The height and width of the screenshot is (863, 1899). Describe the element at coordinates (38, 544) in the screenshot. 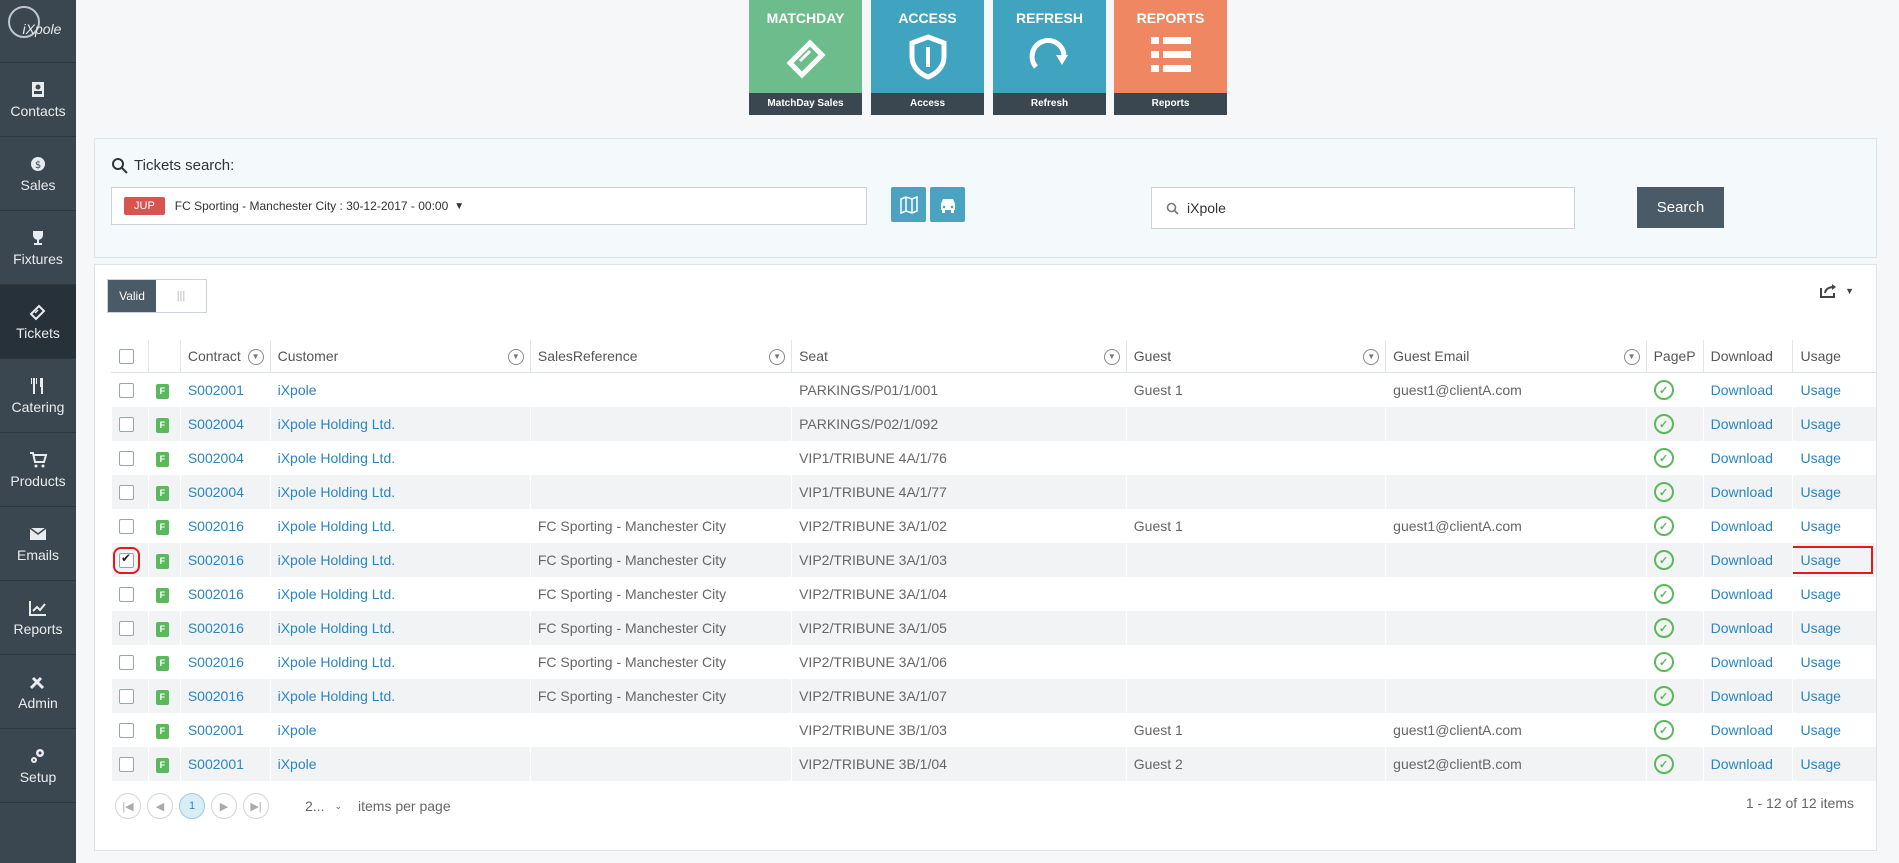

I see `nav-emails: Emails` at that location.